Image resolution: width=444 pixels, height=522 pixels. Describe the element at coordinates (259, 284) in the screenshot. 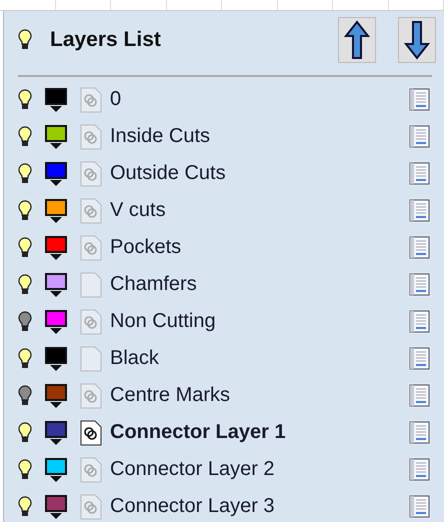

I see `layer-name: Chamfers` at that location.